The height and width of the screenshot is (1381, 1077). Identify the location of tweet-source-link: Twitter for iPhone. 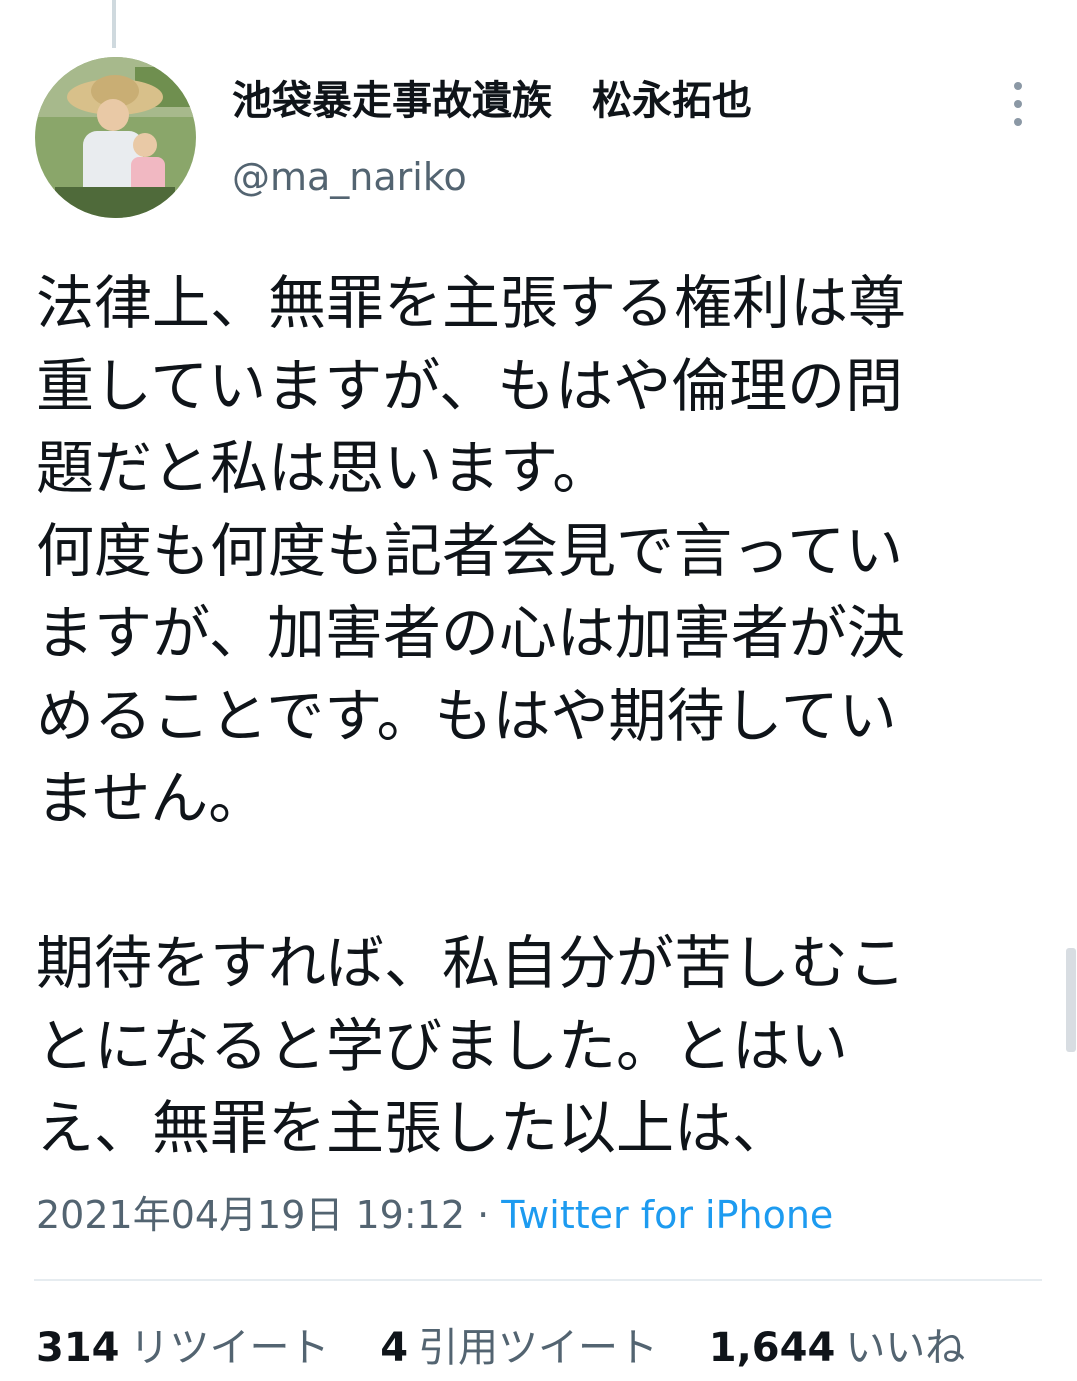
(667, 1215).